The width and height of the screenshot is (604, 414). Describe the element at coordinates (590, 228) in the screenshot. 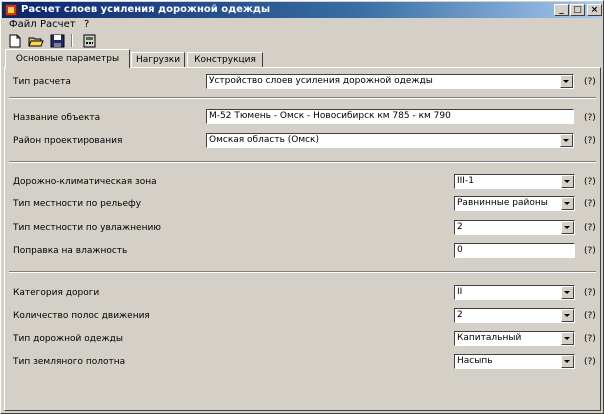

I see `moisture-type-help: (?)` at that location.